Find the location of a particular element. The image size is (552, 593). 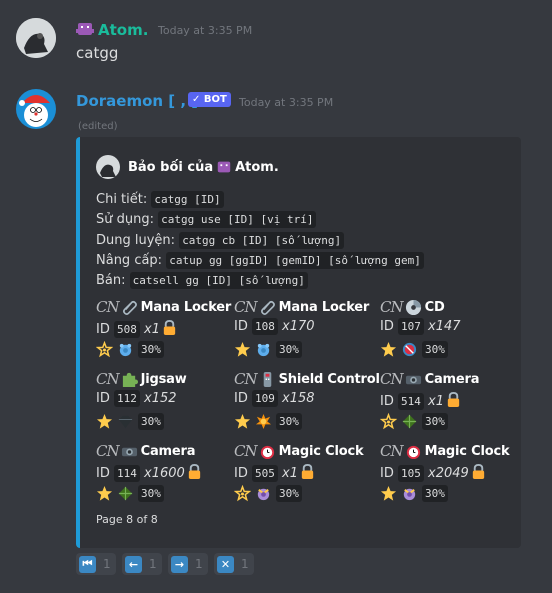

blue-gem-icon is located at coordinates (263, 349).